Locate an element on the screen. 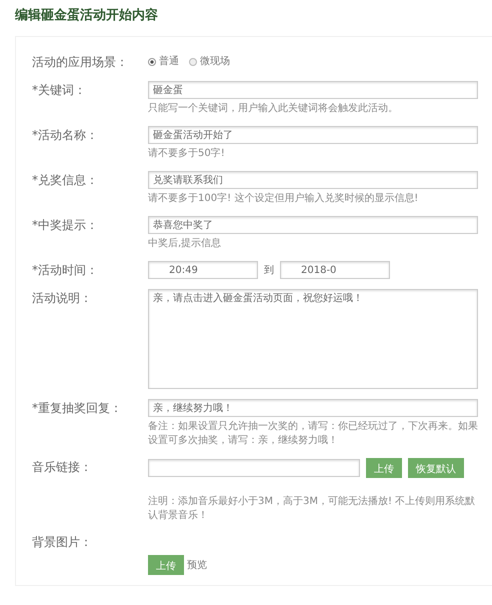 Image resolution: width=492 pixels, height=605 pixels. input-field: 恭喜您中奖了 is located at coordinates (313, 225).